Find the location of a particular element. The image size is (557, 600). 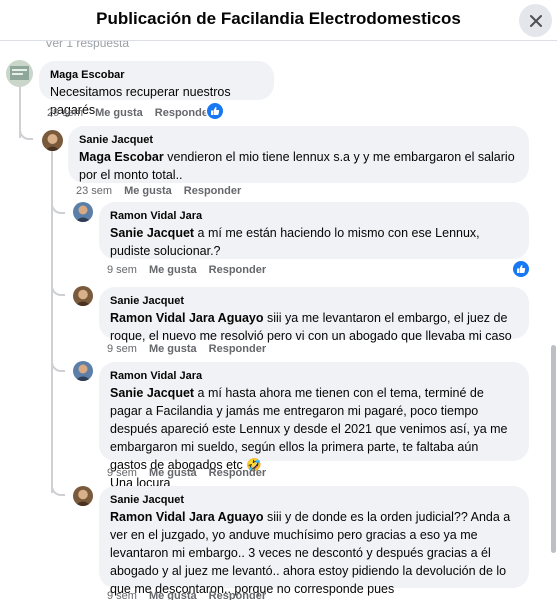

comment-actions: 29 sem Me gusta Responder is located at coordinates (129, 113).